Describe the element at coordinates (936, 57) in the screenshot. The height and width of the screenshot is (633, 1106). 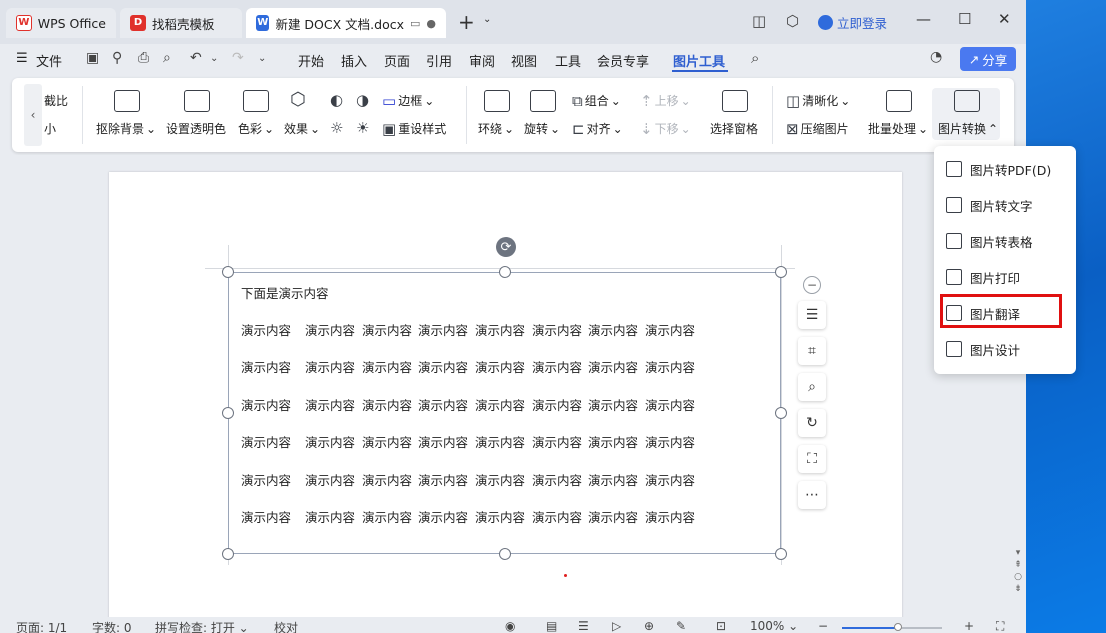
I see `chat-icon: ◔` at that location.